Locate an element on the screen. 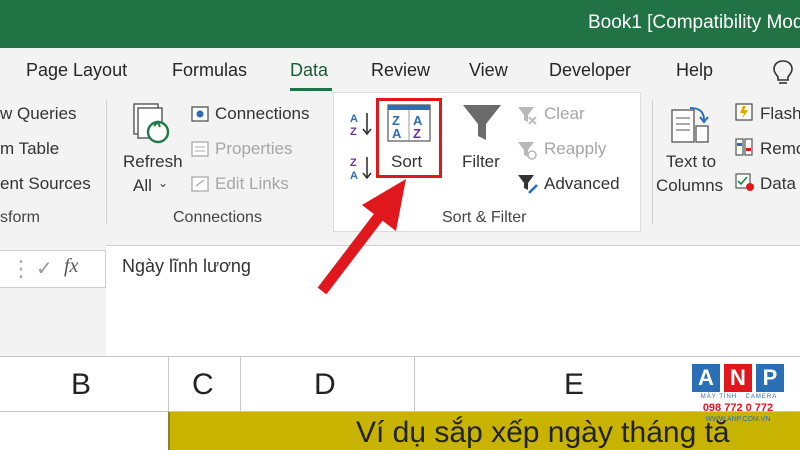 The width and height of the screenshot is (800, 450). logo-phone: 098 772 0 772 is located at coordinates (738, 408).